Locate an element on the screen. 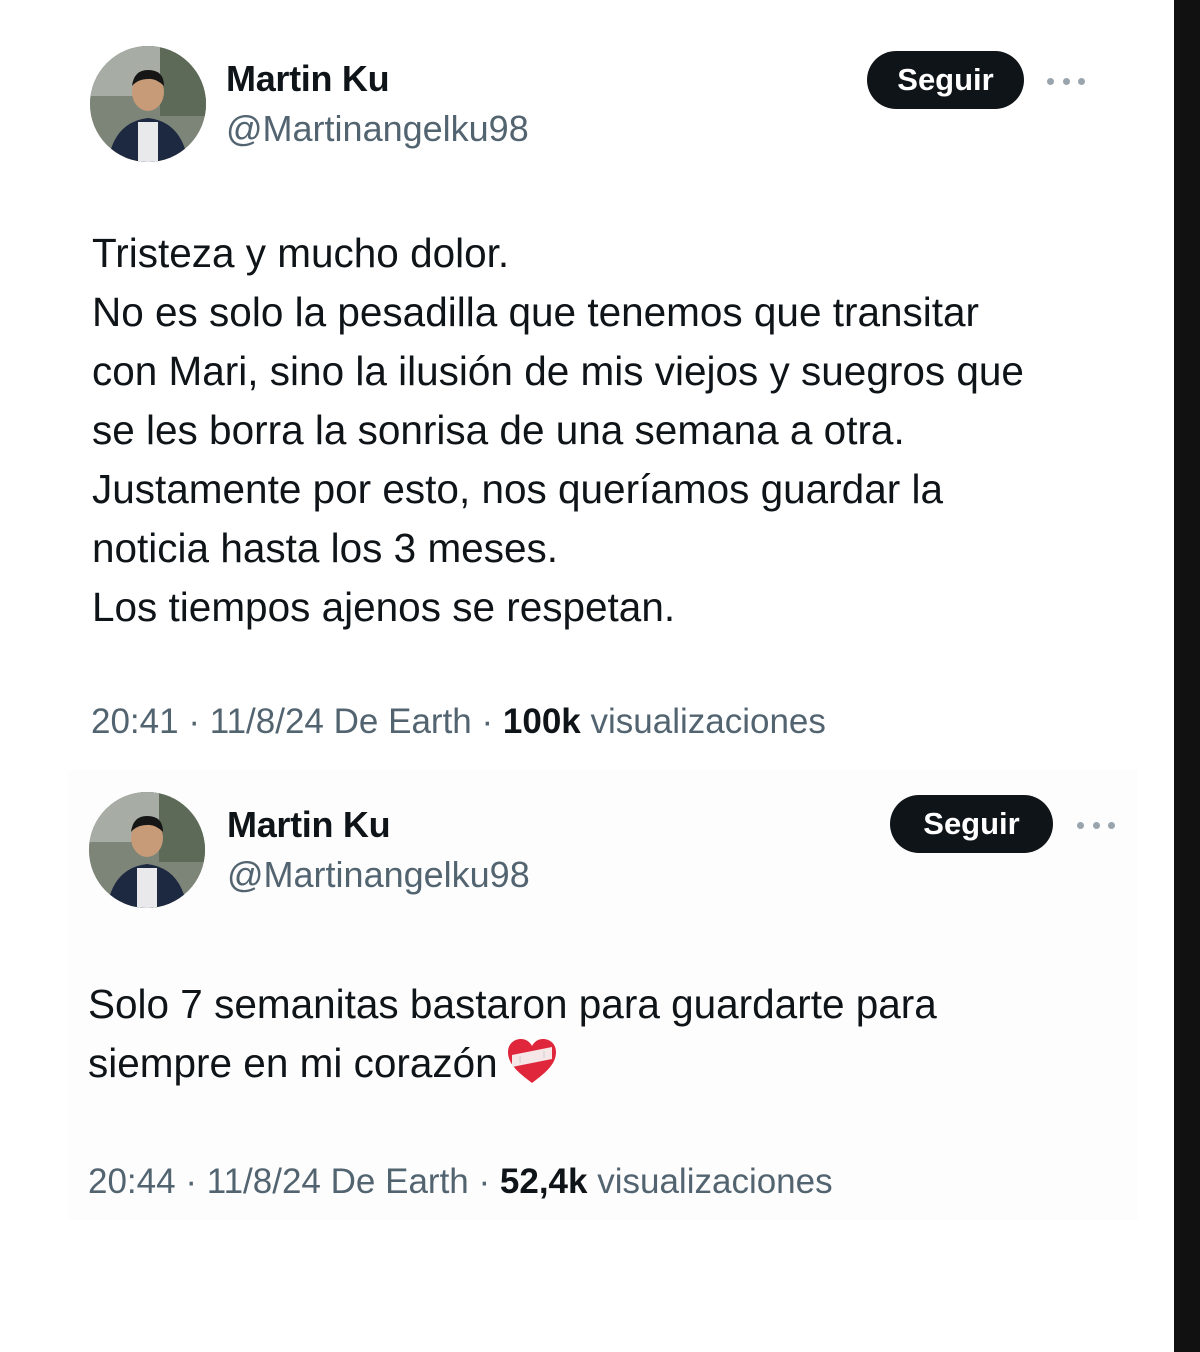 This screenshot has width=1200, height=1352. tweet-text-line: siempre en mi corazón is located at coordinates (293, 1063).